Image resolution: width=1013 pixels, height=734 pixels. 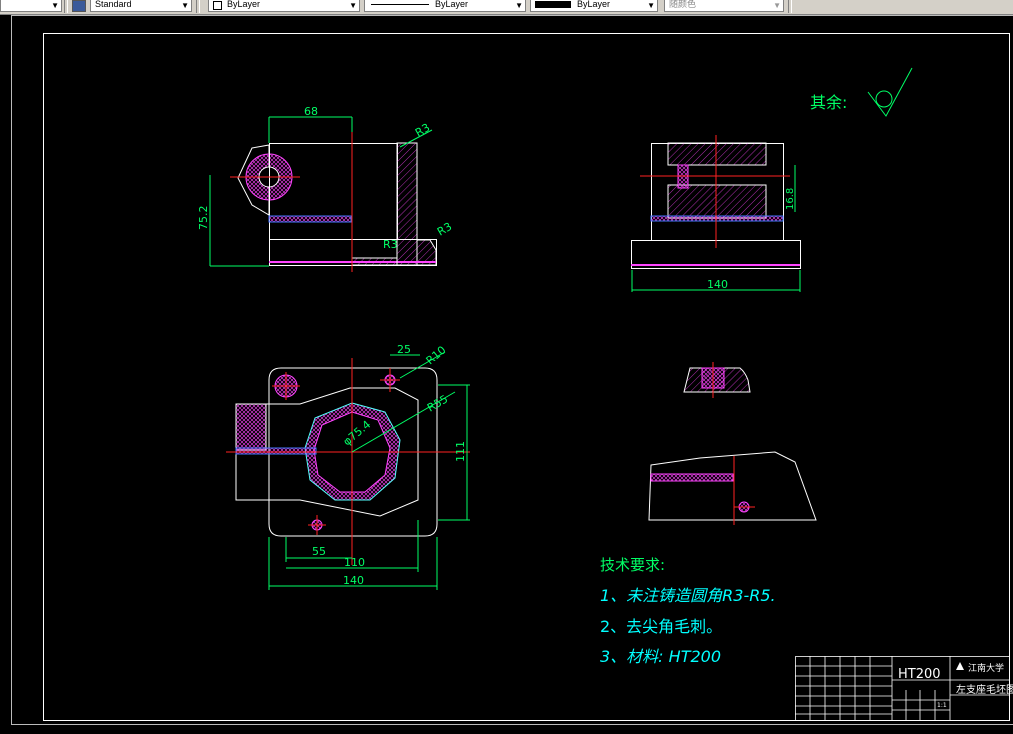 What do you see at coordinates (348, 466) in the screenshot?
I see `top-view: 25 R10 R55 φ75.4 111 55 110 140` at bounding box center [348, 466].